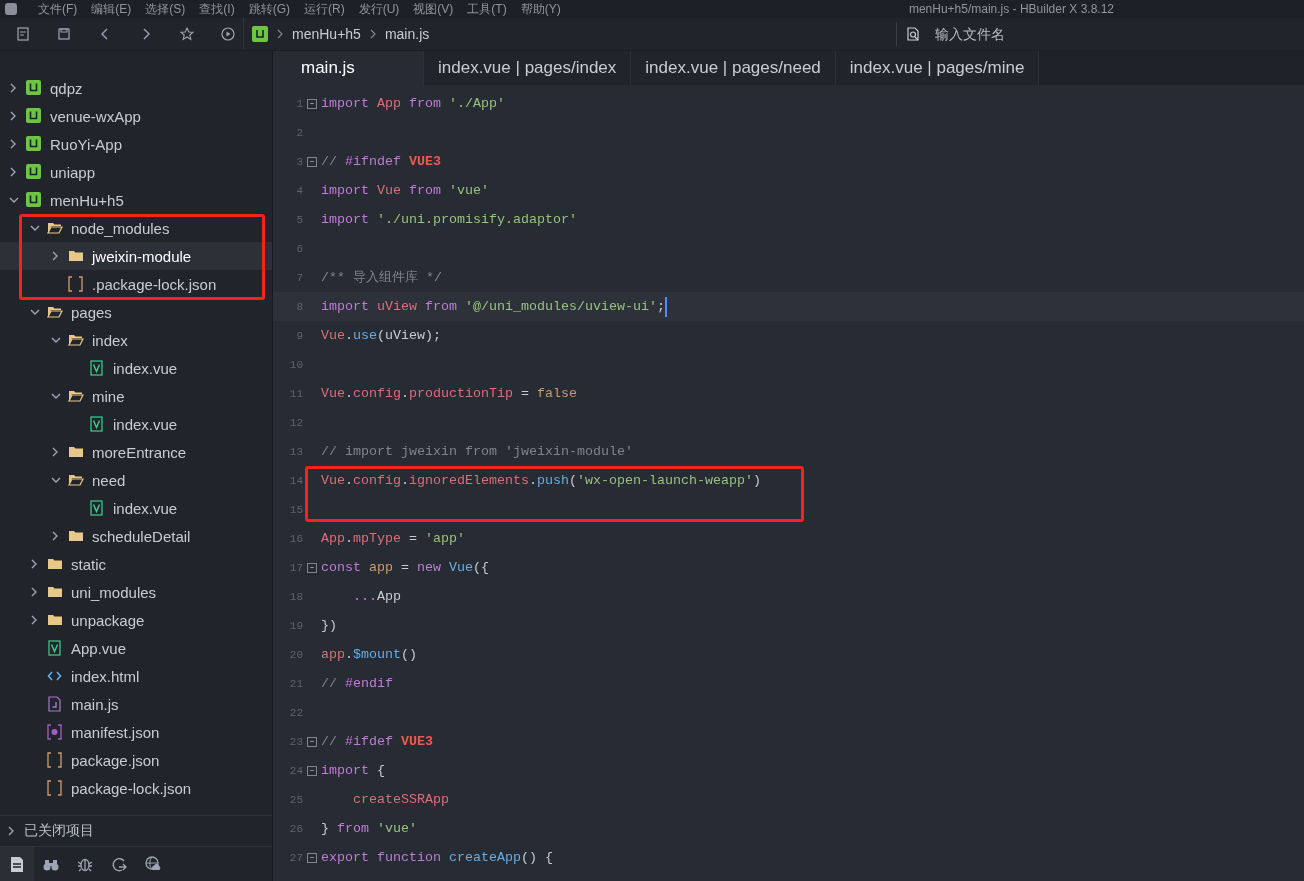  What do you see at coordinates (487, 9) in the screenshot?
I see `menu-item: 工具(T)` at bounding box center [487, 9].